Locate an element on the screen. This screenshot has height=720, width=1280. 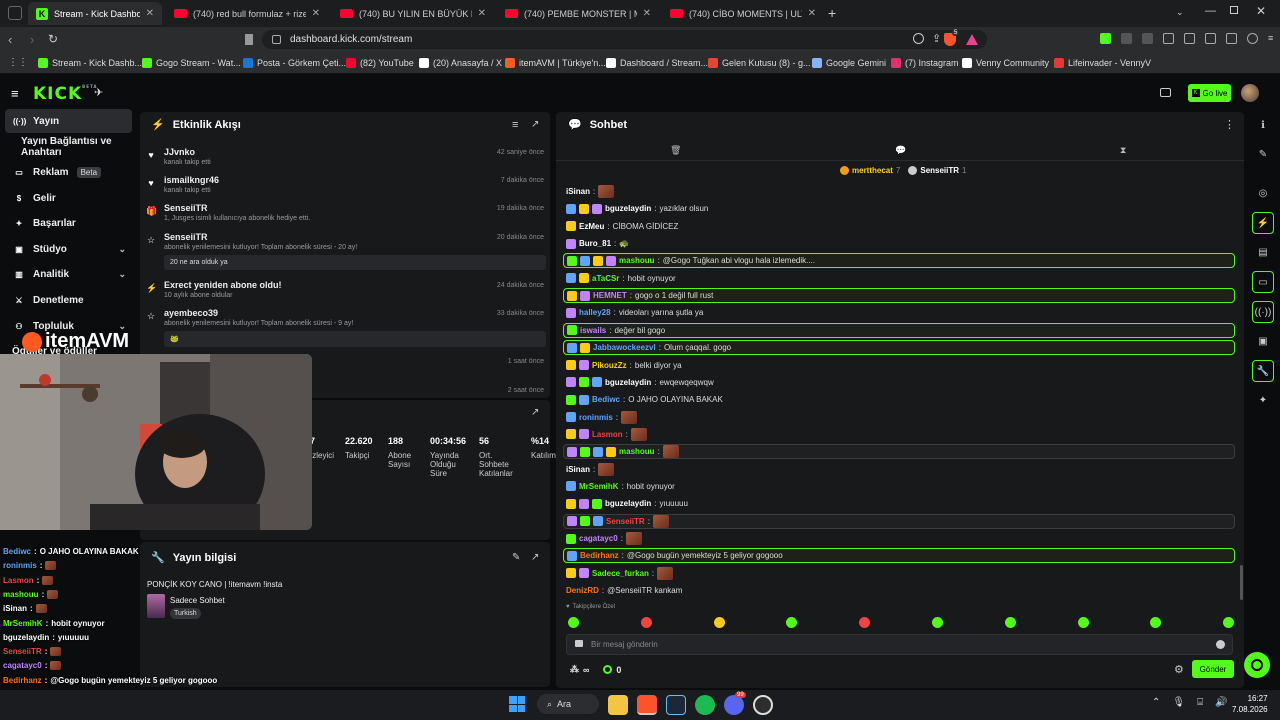
info-icon: ℹ is located at coordinates (1263, 125).